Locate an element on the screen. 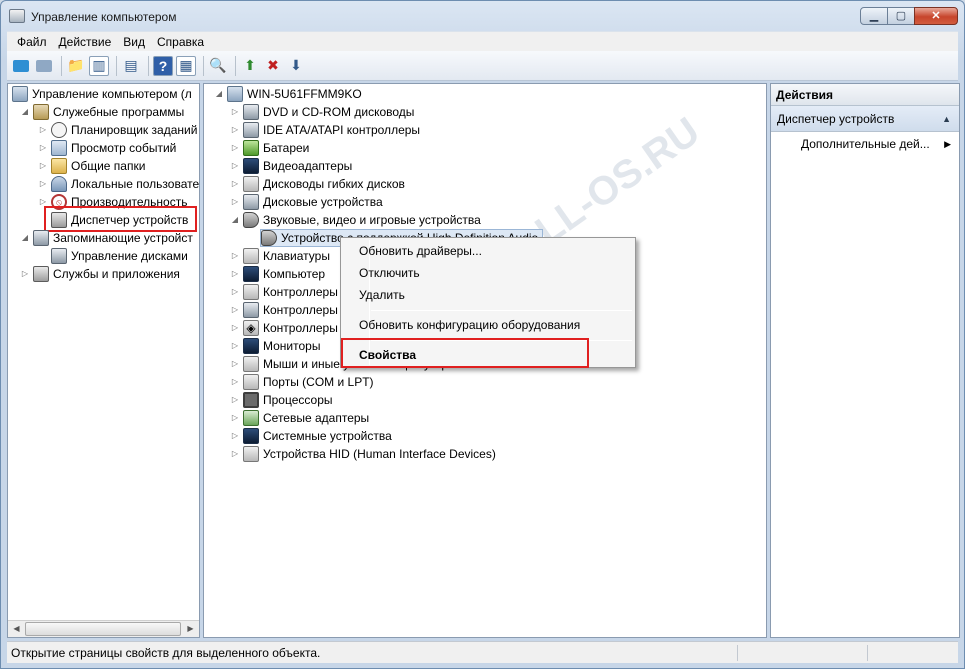  disk-drive-icon is located at coordinates (251, 202).